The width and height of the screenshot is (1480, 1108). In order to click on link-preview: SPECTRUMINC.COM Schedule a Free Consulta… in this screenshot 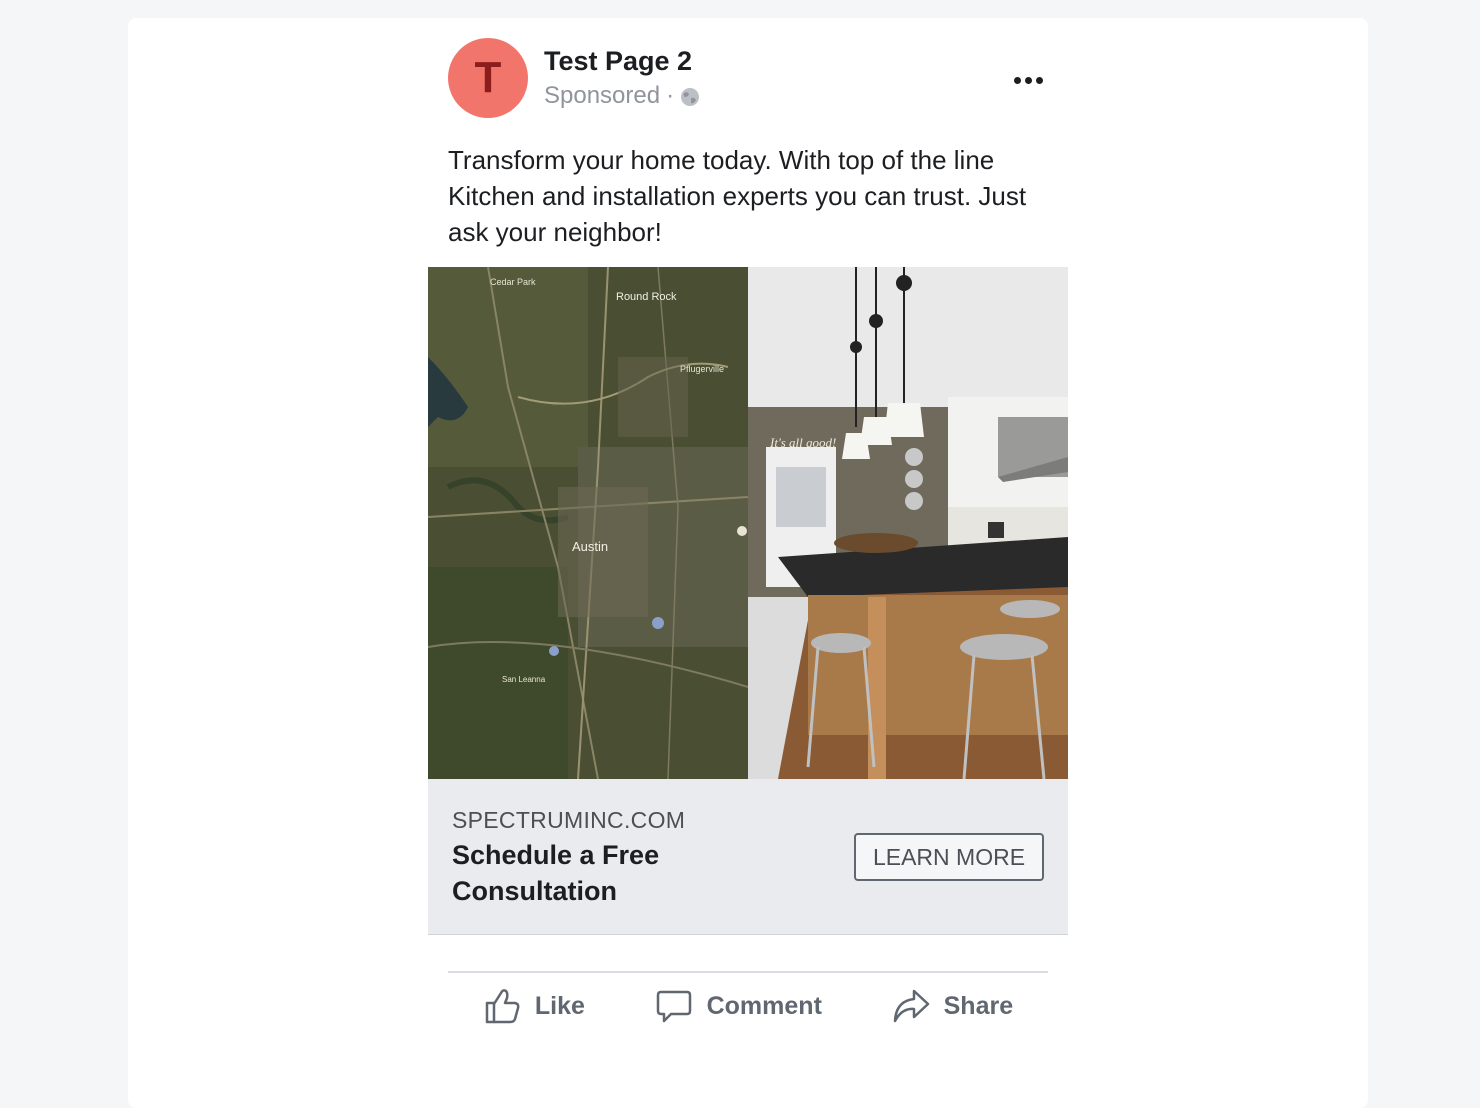, I will do `click(748, 857)`.